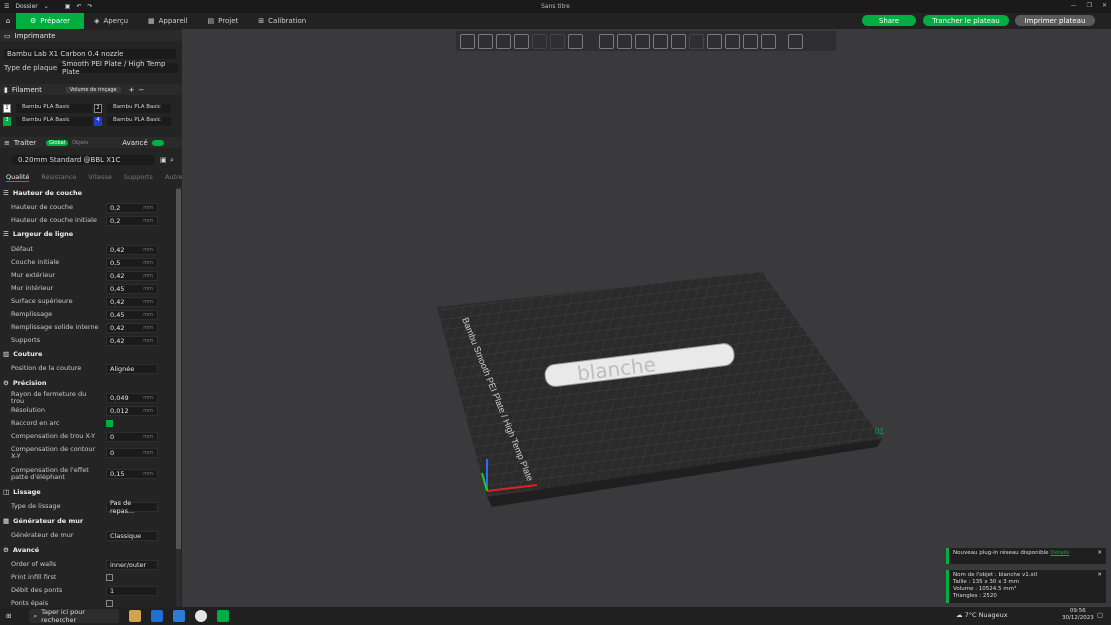 The width and height of the screenshot is (1111, 625). What do you see at coordinates (6, 193) in the screenshot?
I see `layers-icon: ☰` at bounding box center [6, 193].